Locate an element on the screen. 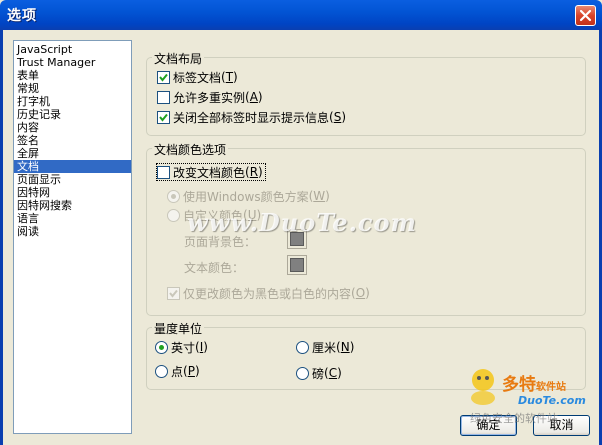 This screenshot has width=602, height=445. category-item: 签名 is located at coordinates (72, 140).